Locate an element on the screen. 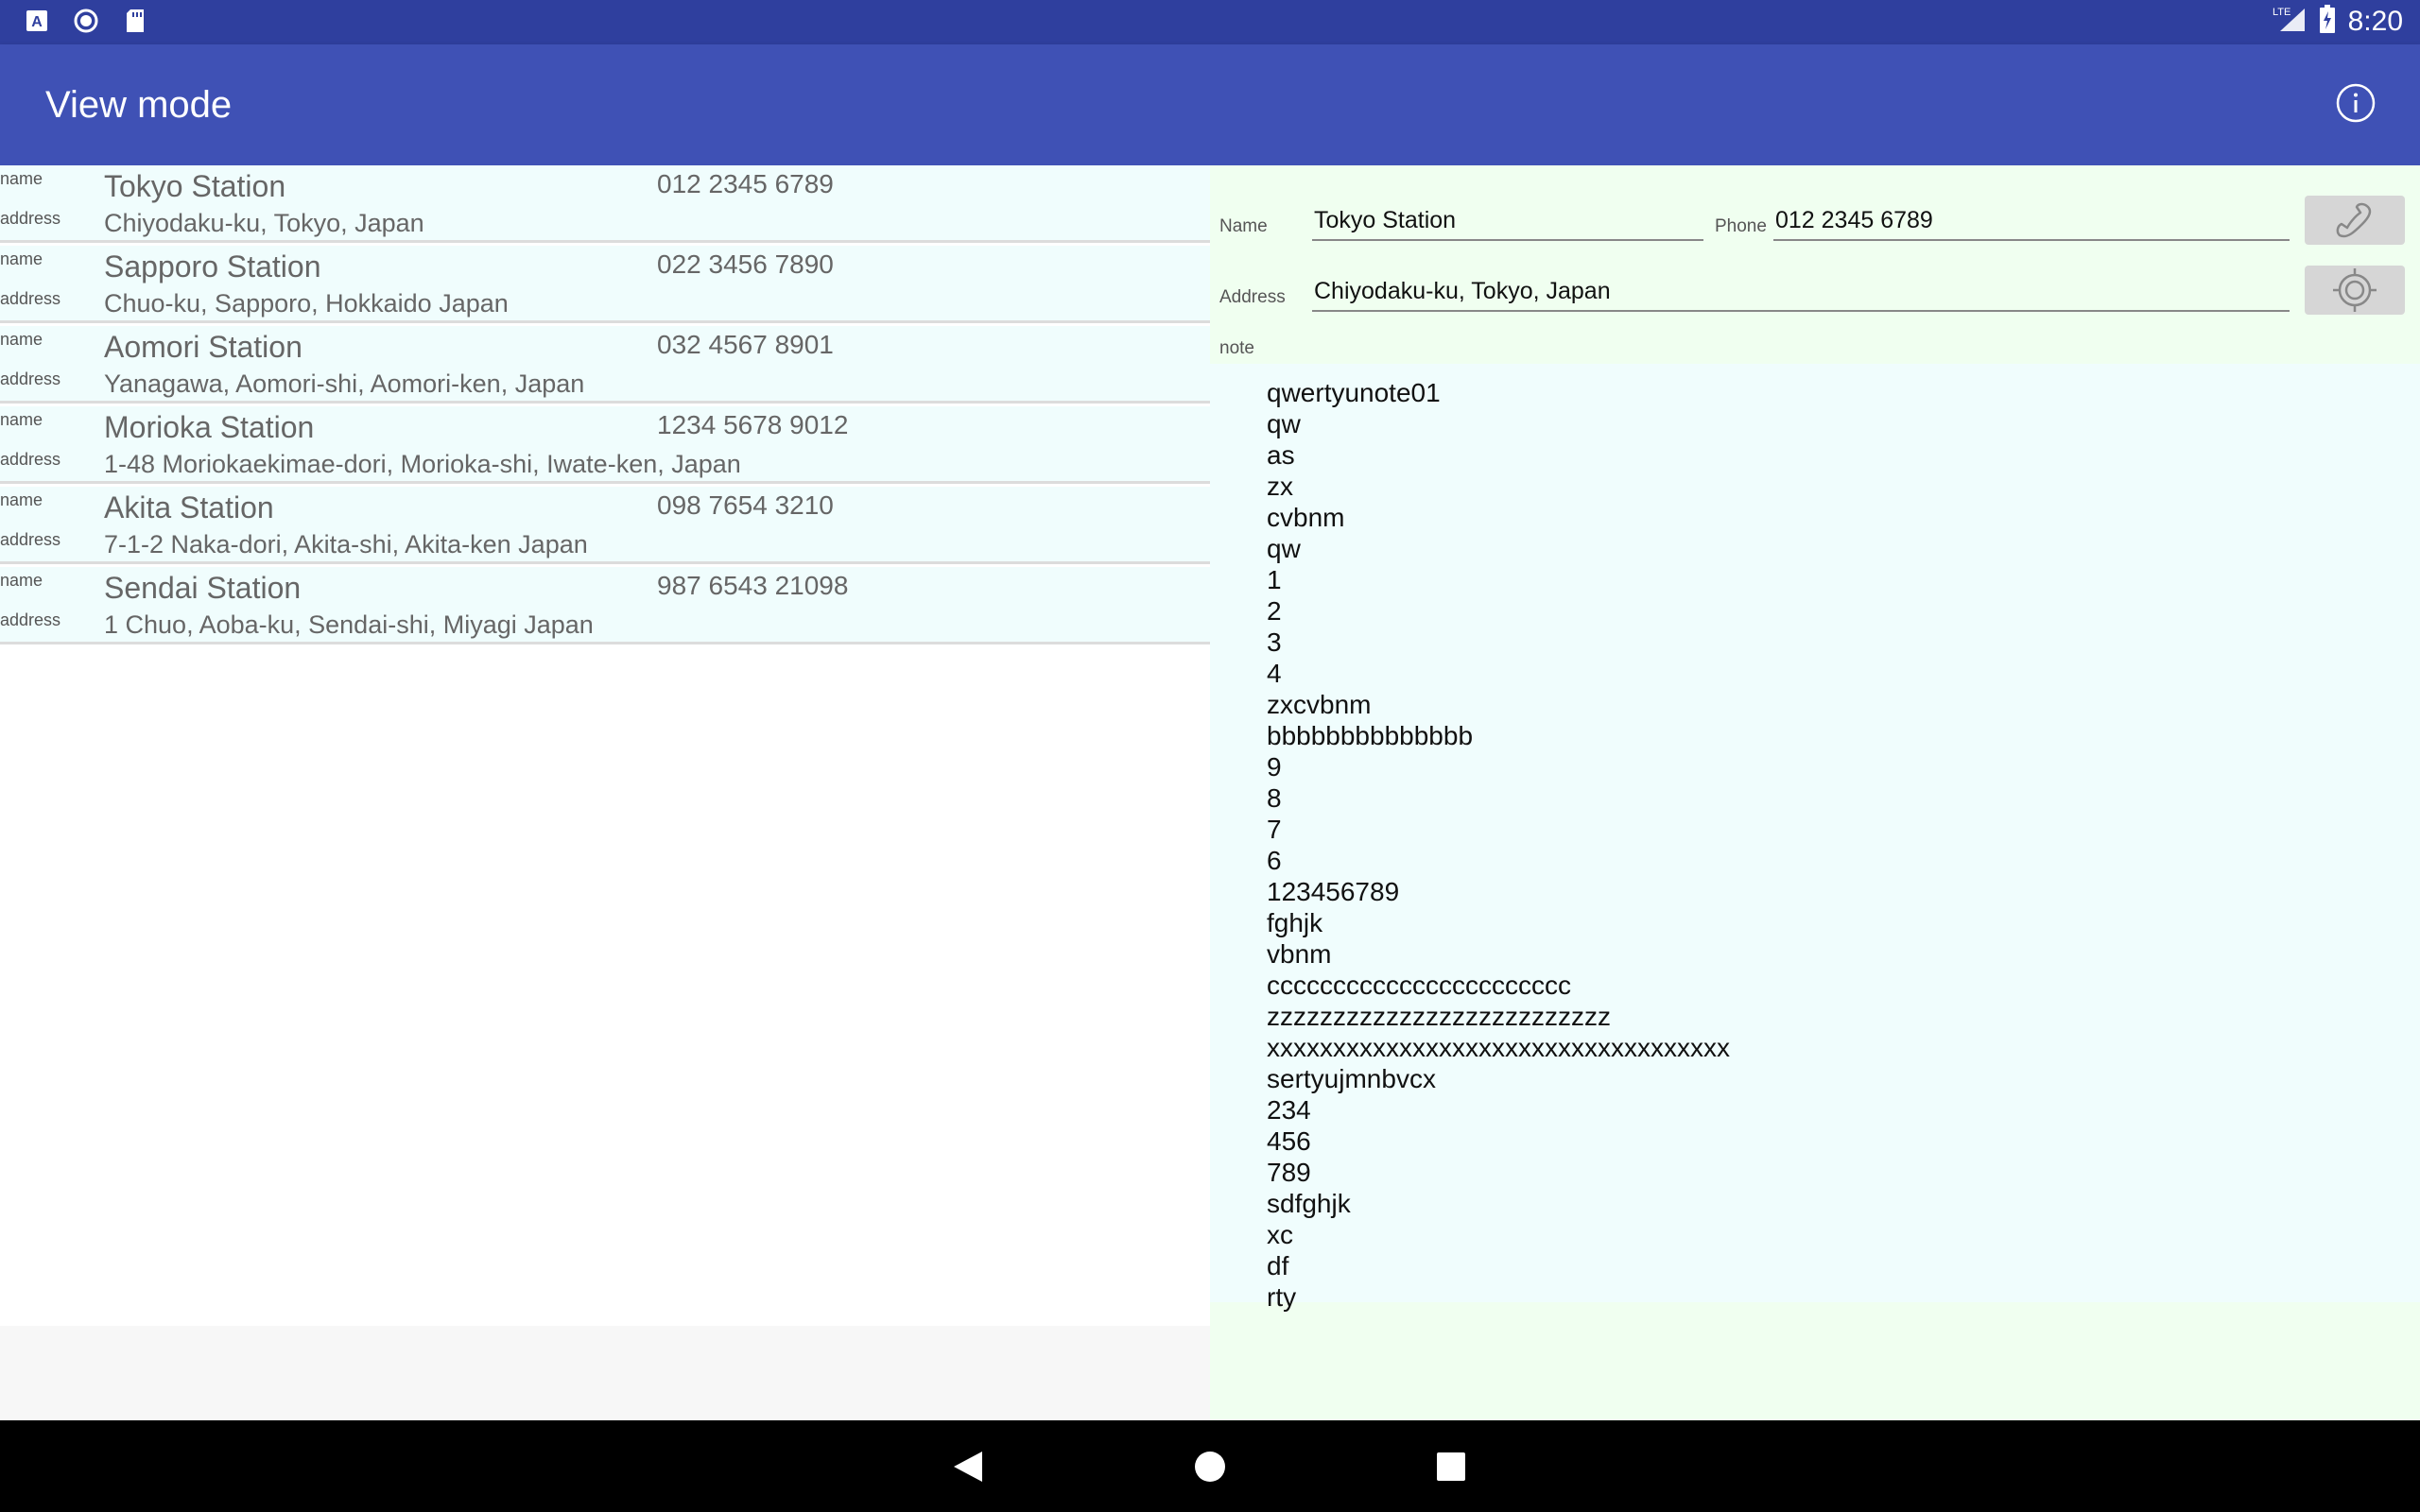 The width and height of the screenshot is (2420, 1512). phone-handset-icon is located at coordinates (2354, 220).